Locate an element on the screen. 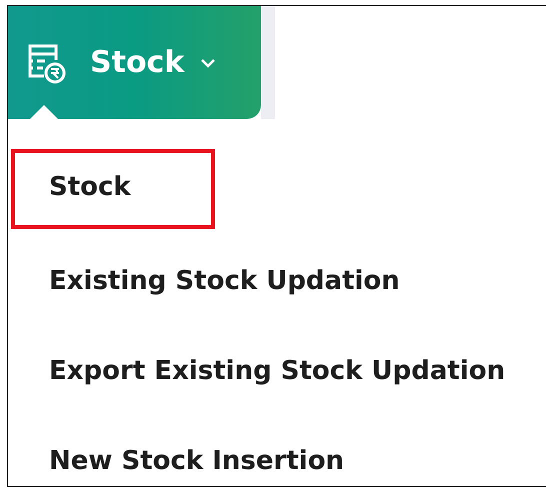 This screenshot has height=492, width=546. menu-item: Existing Stock Updation is located at coordinates (219, 284).